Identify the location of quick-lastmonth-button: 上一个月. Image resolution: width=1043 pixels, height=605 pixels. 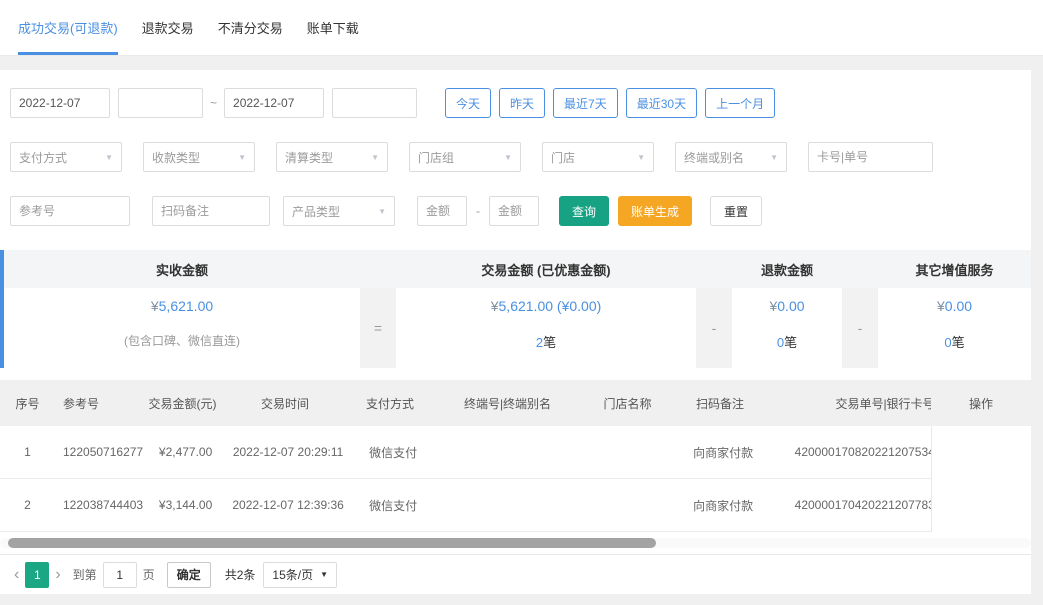
(740, 103).